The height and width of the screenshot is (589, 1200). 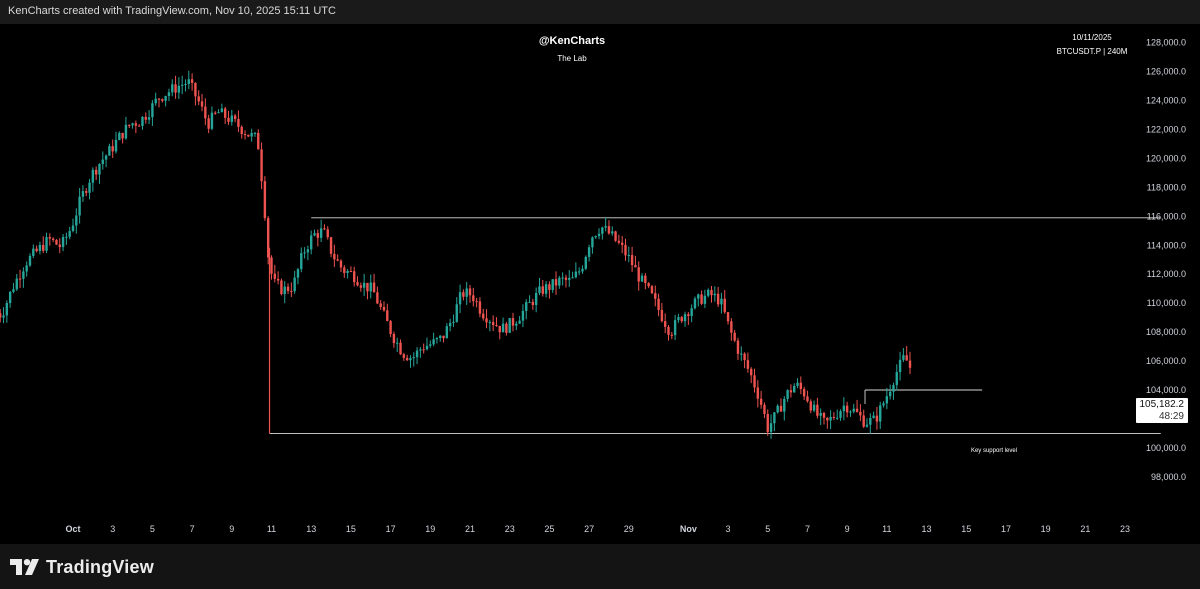 What do you see at coordinates (572, 58) in the screenshot?
I see `chart-subtitle-label: The Lab` at bounding box center [572, 58].